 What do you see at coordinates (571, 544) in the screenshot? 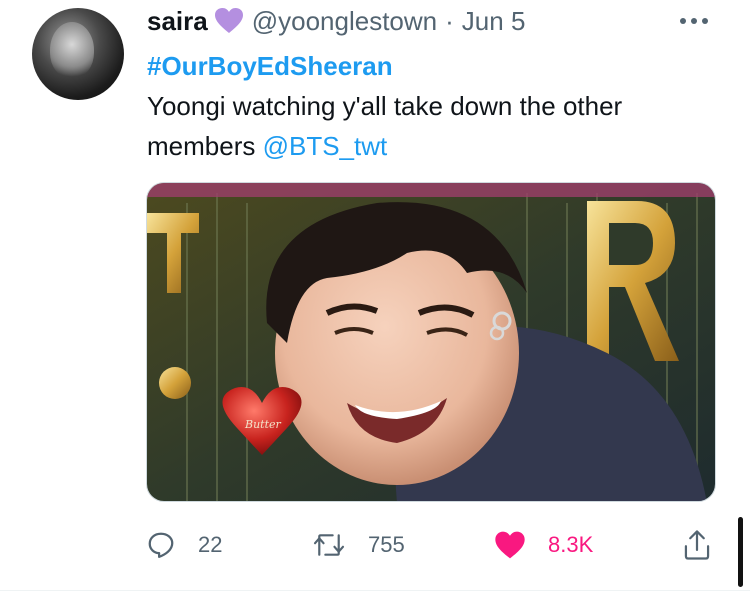
I see `like-count: 8.3K` at bounding box center [571, 544].